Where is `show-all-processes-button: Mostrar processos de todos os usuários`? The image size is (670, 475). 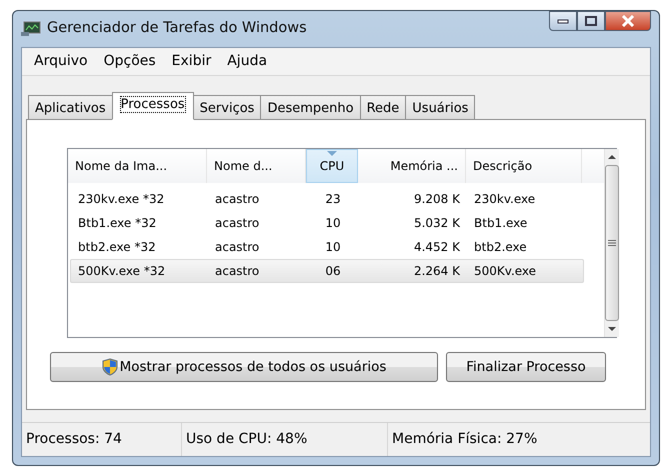
show-all-processes-button: Mostrar processos de todos os usuários is located at coordinates (244, 367).